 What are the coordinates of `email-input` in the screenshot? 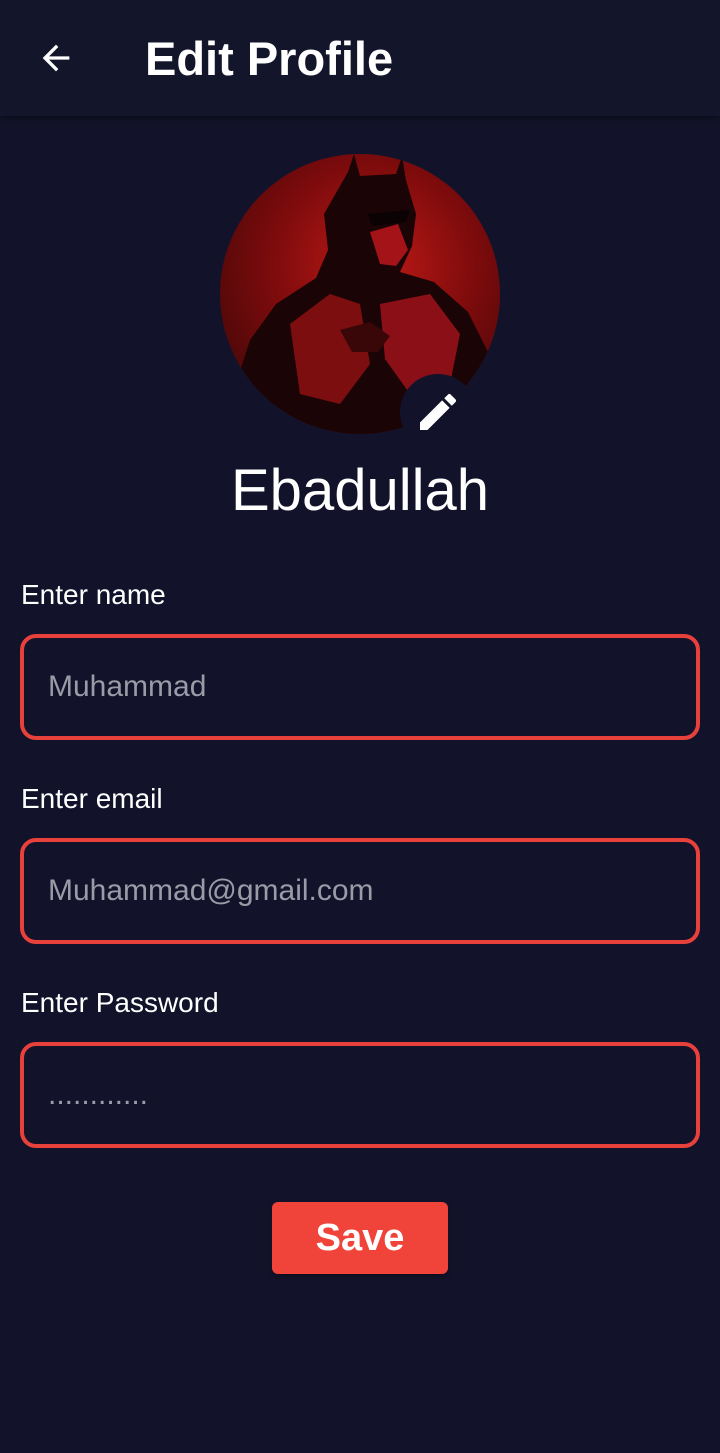 It's located at (360, 891).